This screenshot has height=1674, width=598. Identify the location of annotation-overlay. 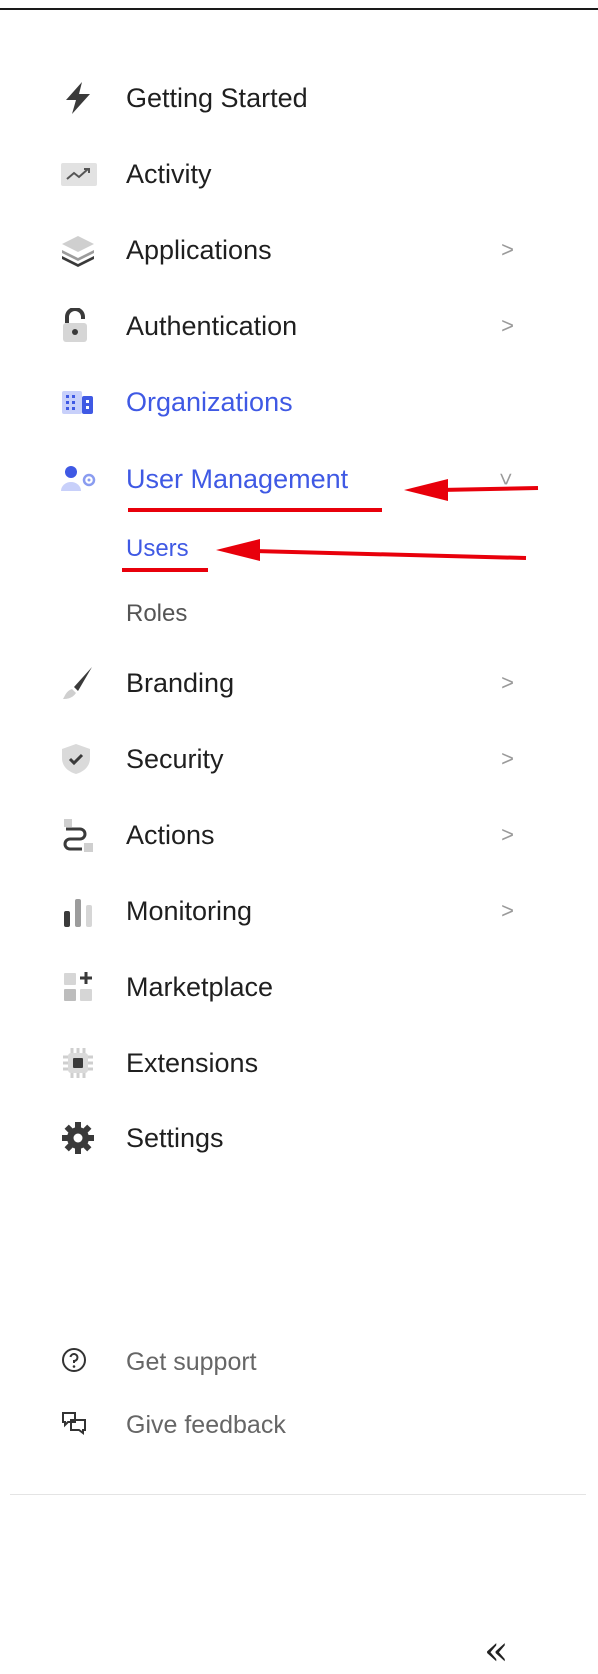
(330, 525).